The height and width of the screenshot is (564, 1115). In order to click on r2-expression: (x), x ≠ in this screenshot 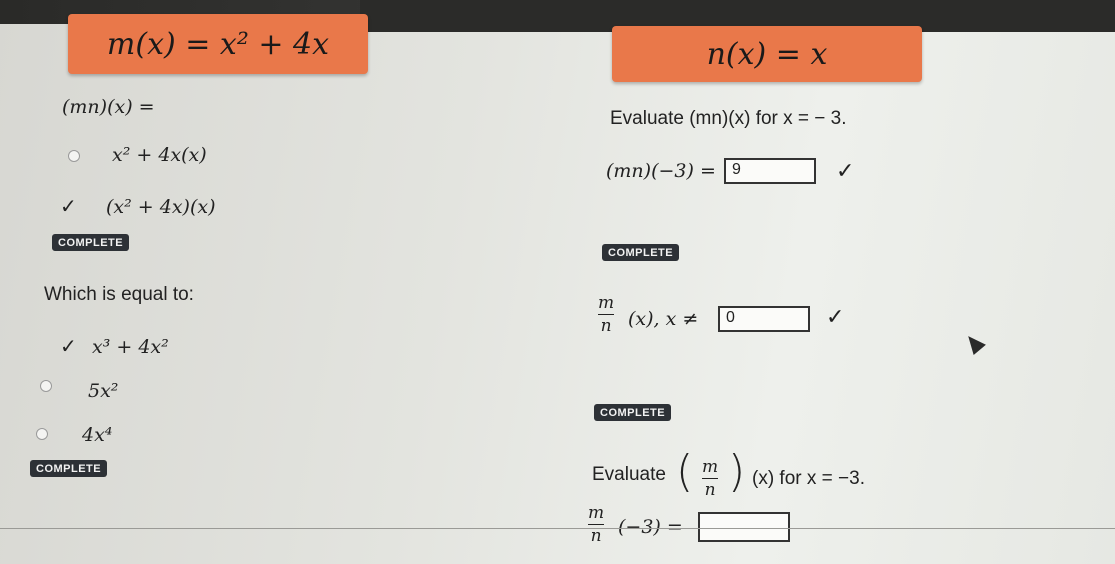, I will do `click(663, 319)`.